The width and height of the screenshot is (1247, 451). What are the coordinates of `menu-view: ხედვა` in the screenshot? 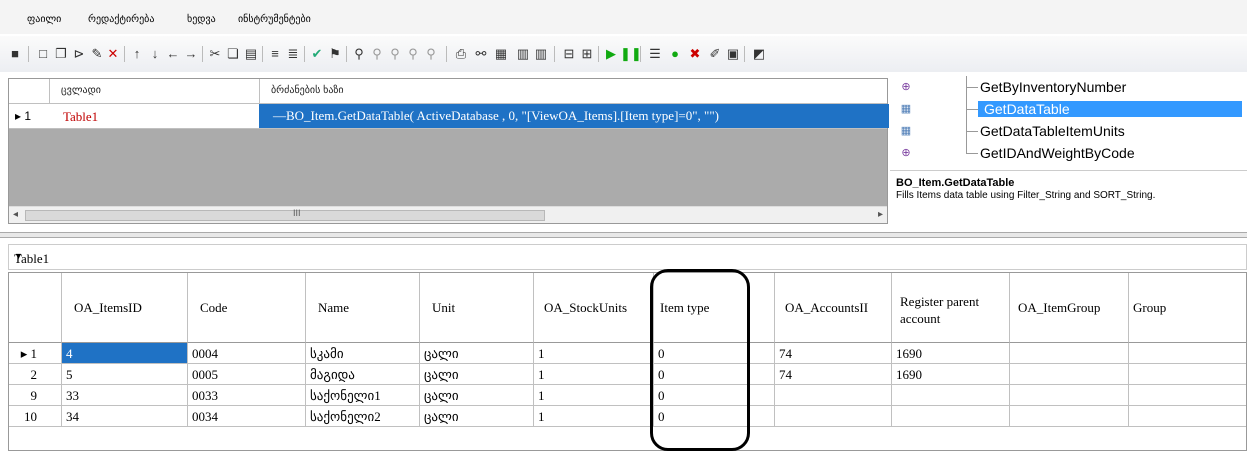 It's located at (201, 19).